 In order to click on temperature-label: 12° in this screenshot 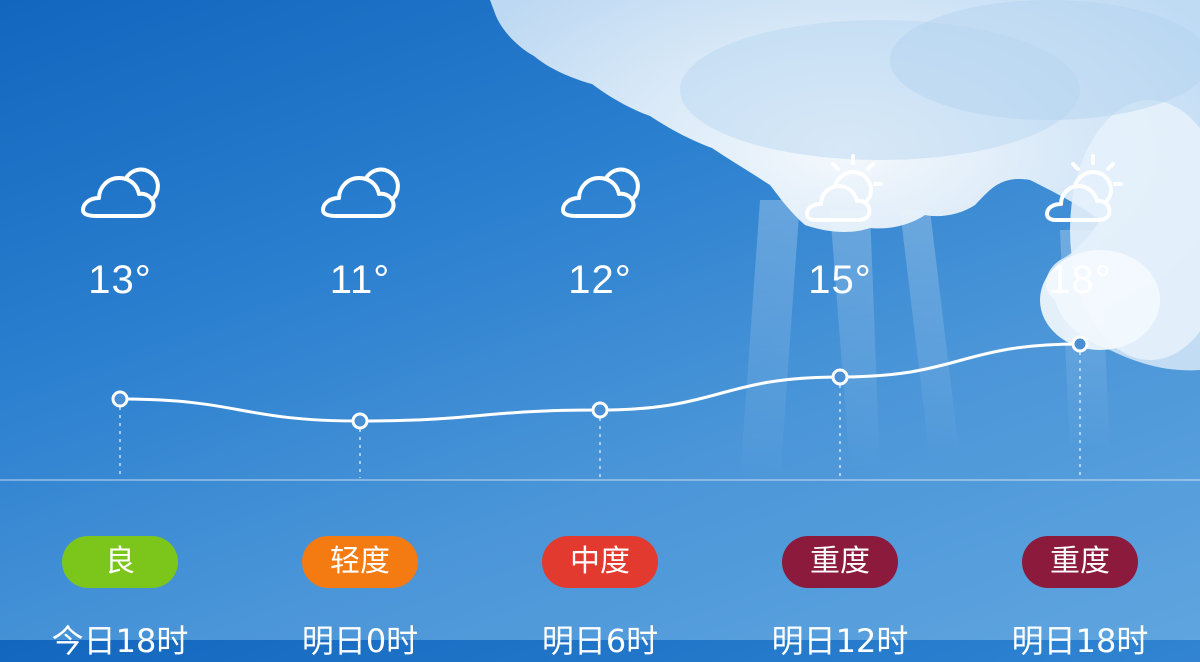, I will do `click(600, 280)`.